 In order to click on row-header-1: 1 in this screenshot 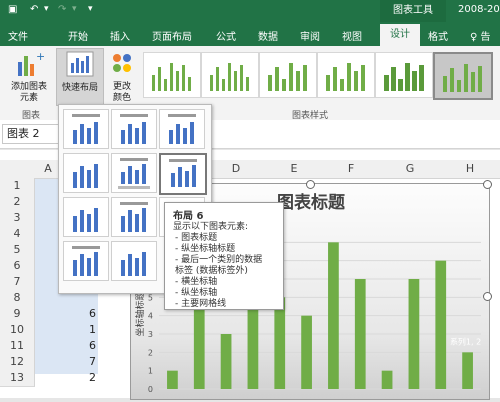, I will do `click(17, 186)`.